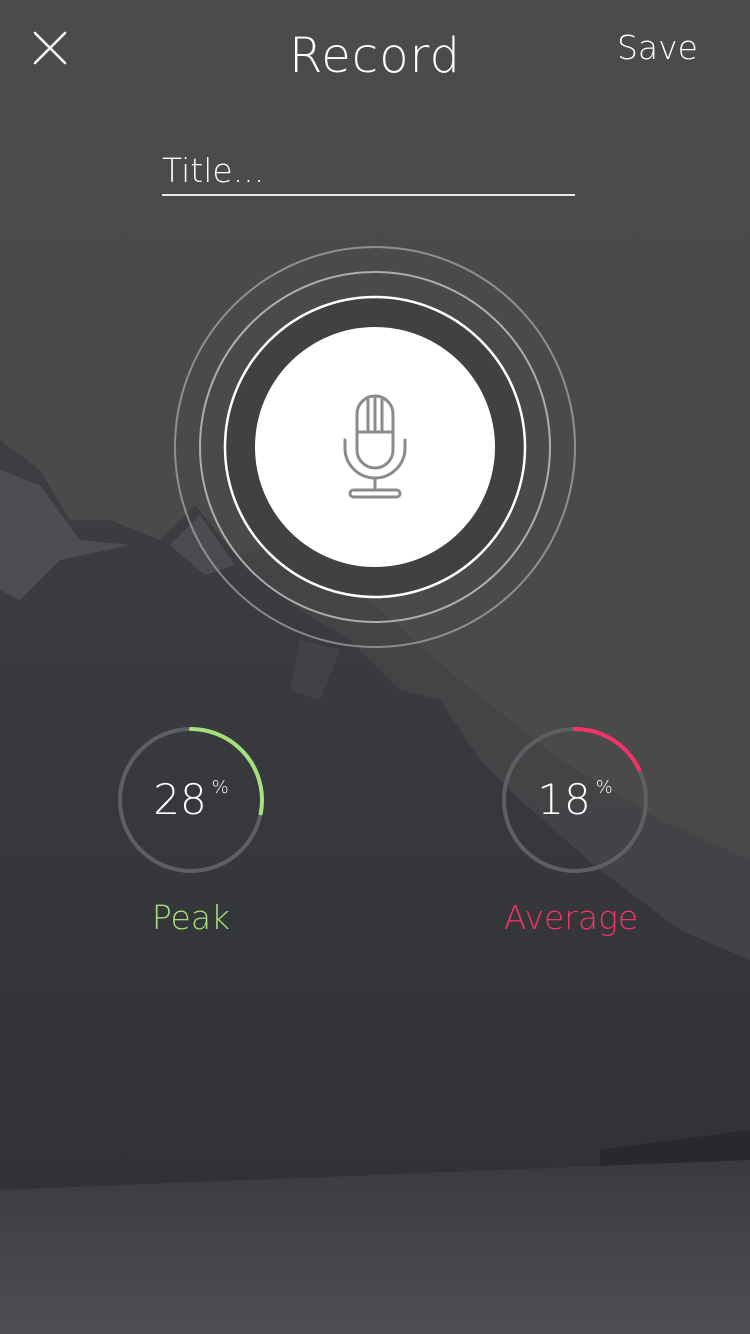 The height and width of the screenshot is (1334, 750). What do you see at coordinates (191, 917) in the screenshot?
I see `peak-label: Peak` at bounding box center [191, 917].